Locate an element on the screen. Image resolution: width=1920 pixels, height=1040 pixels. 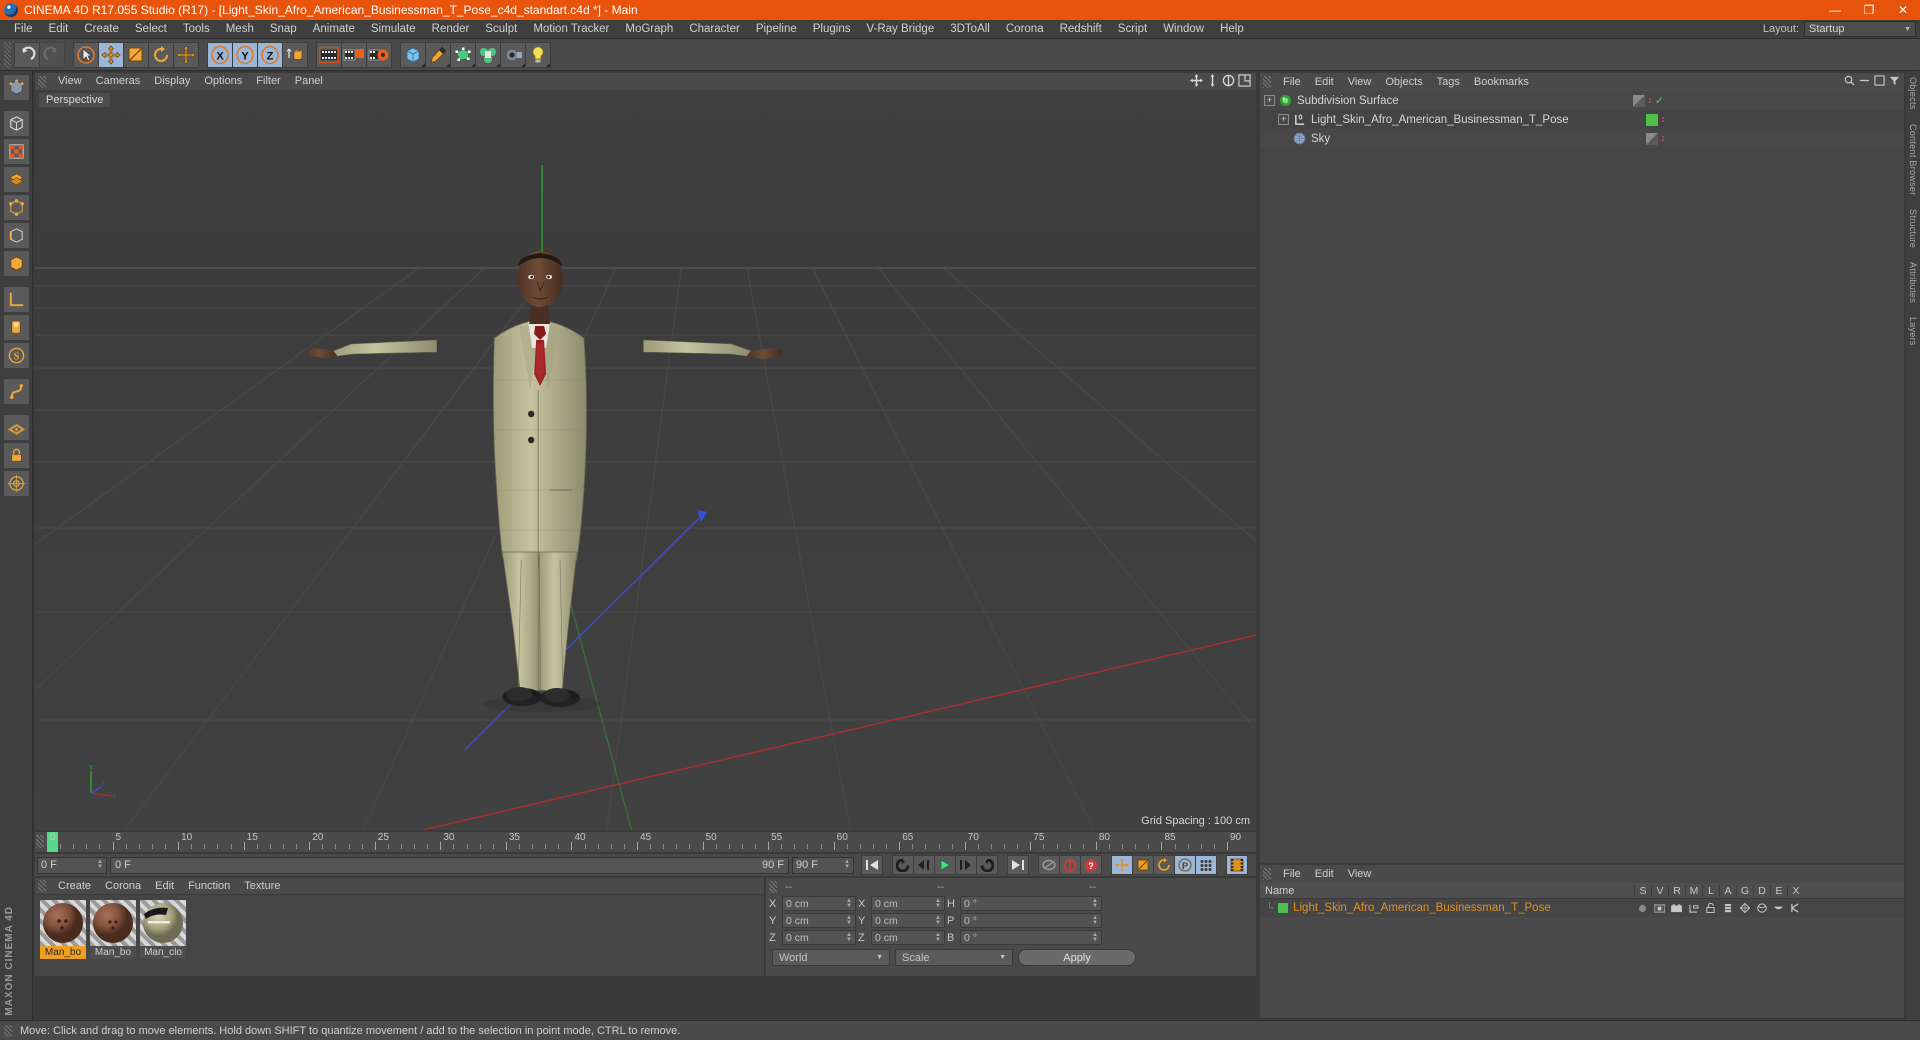
object-tree-row: +Sky is located at coordinates (1582, 138).